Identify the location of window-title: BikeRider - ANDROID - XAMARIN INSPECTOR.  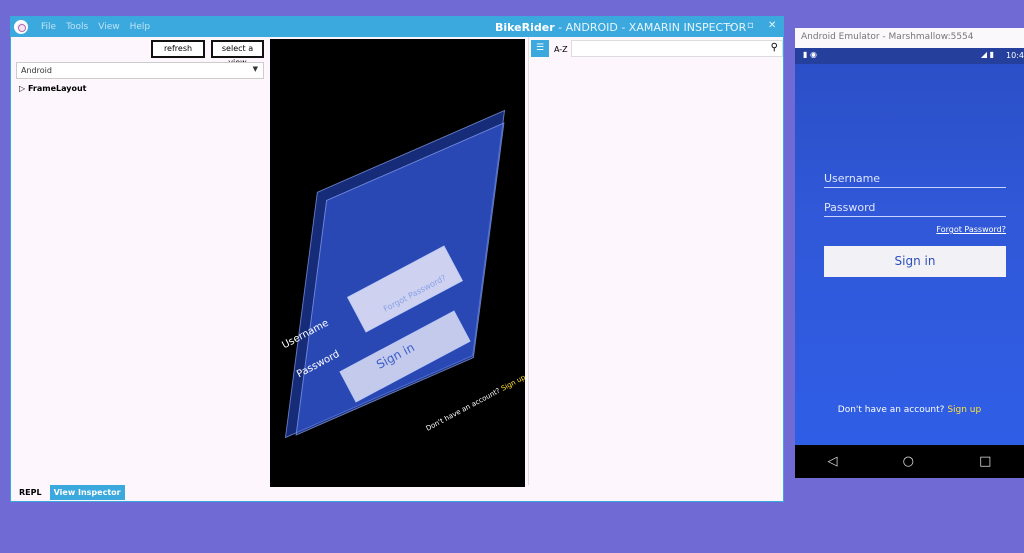
(620, 27).